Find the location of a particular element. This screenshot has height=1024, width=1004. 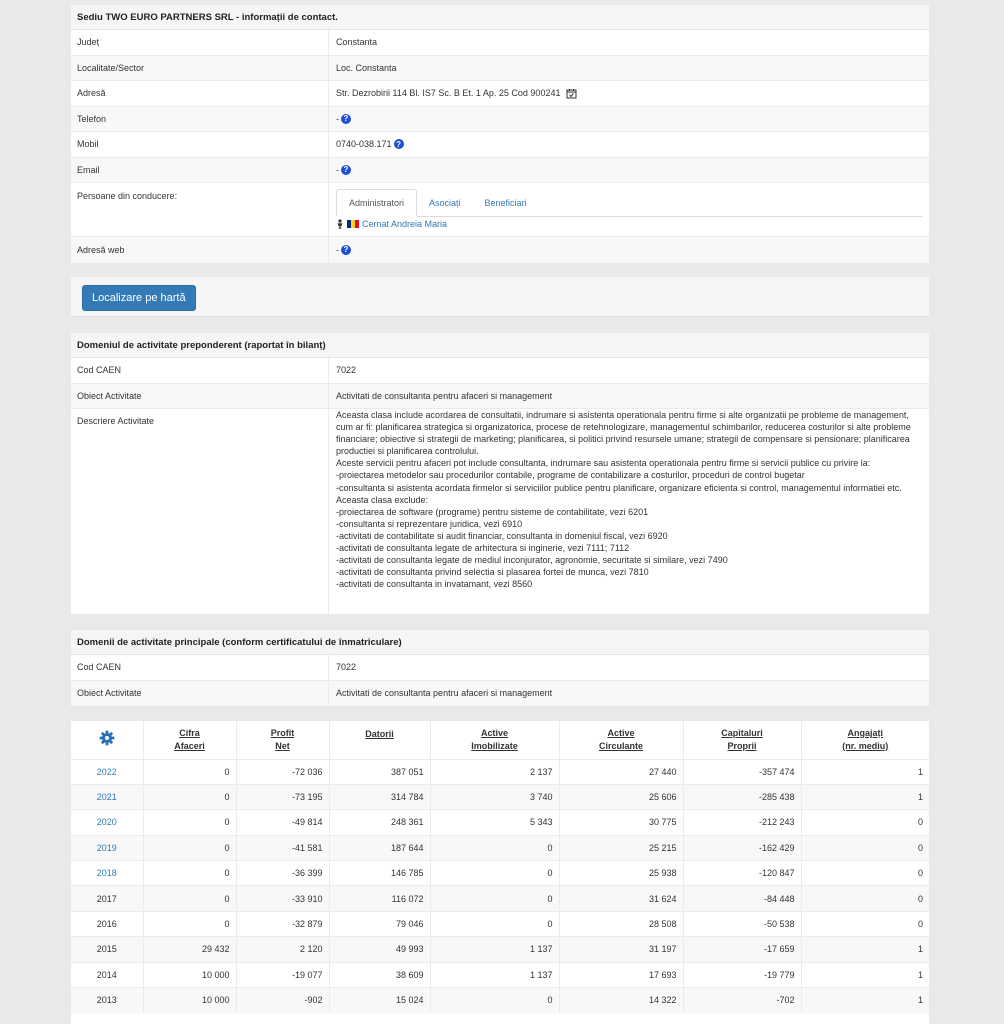

web-label: Adresă web is located at coordinates (200, 250).